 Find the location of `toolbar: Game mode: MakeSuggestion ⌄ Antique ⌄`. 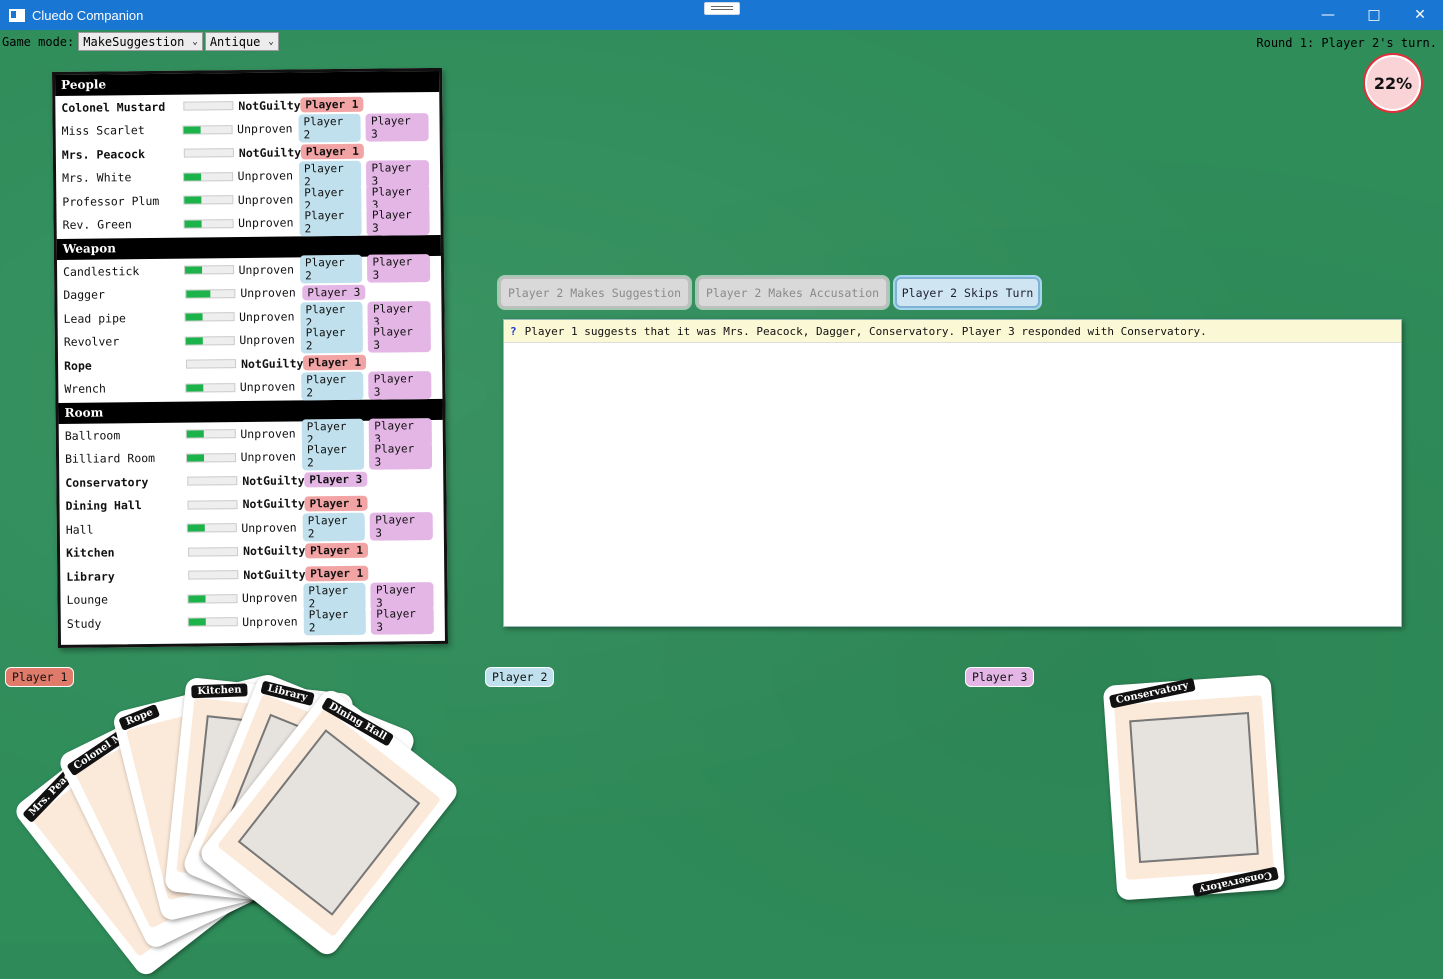

toolbar: Game mode: MakeSuggestion ⌄ Antique ⌄ is located at coordinates (140, 41).